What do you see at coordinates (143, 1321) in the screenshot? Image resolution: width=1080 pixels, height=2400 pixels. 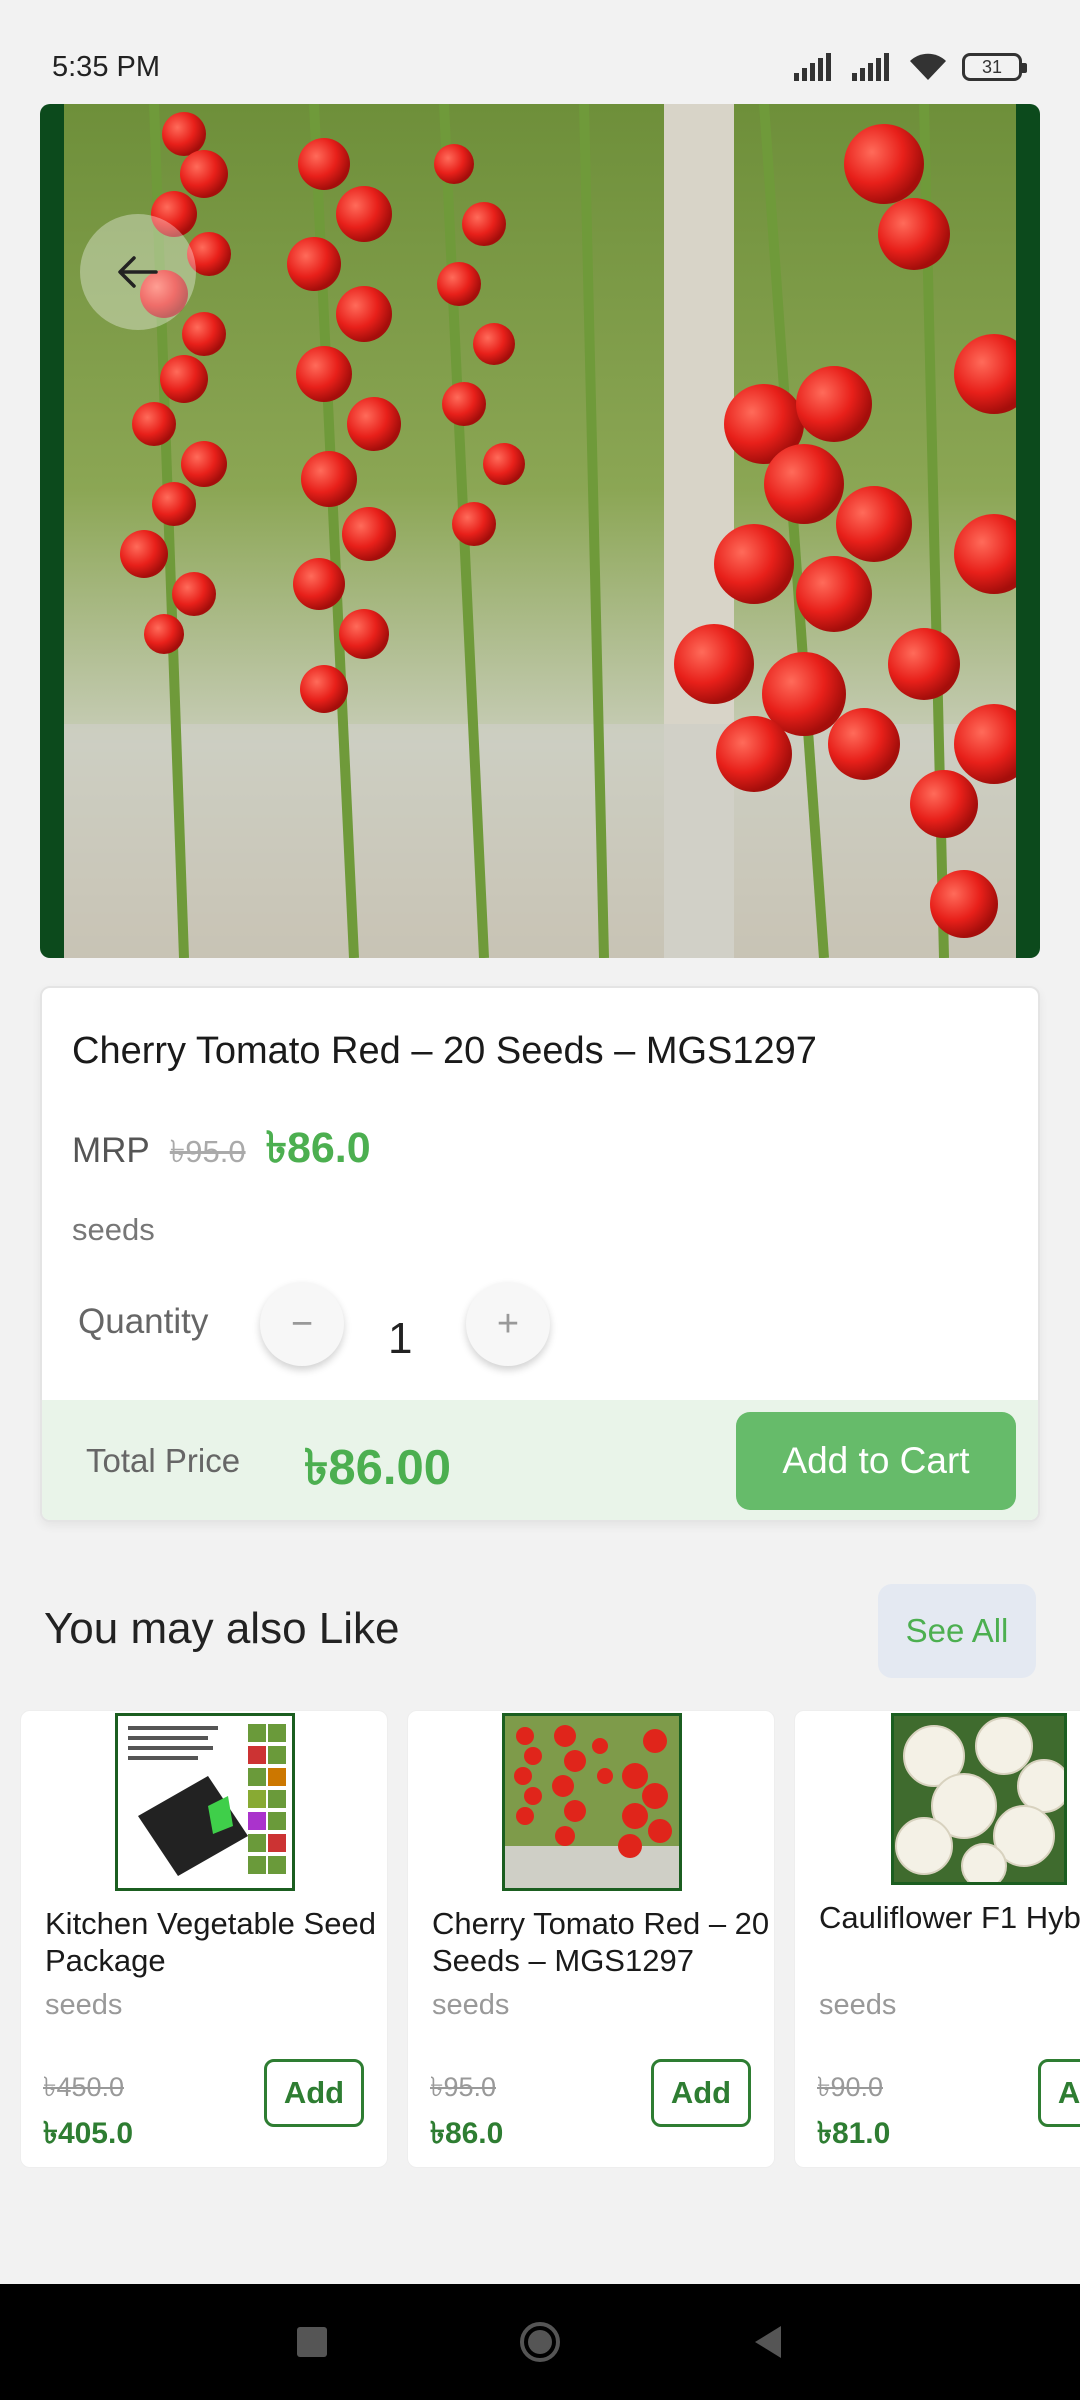 I see `quantity-label: Quantity` at bounding box center [143, 1321].